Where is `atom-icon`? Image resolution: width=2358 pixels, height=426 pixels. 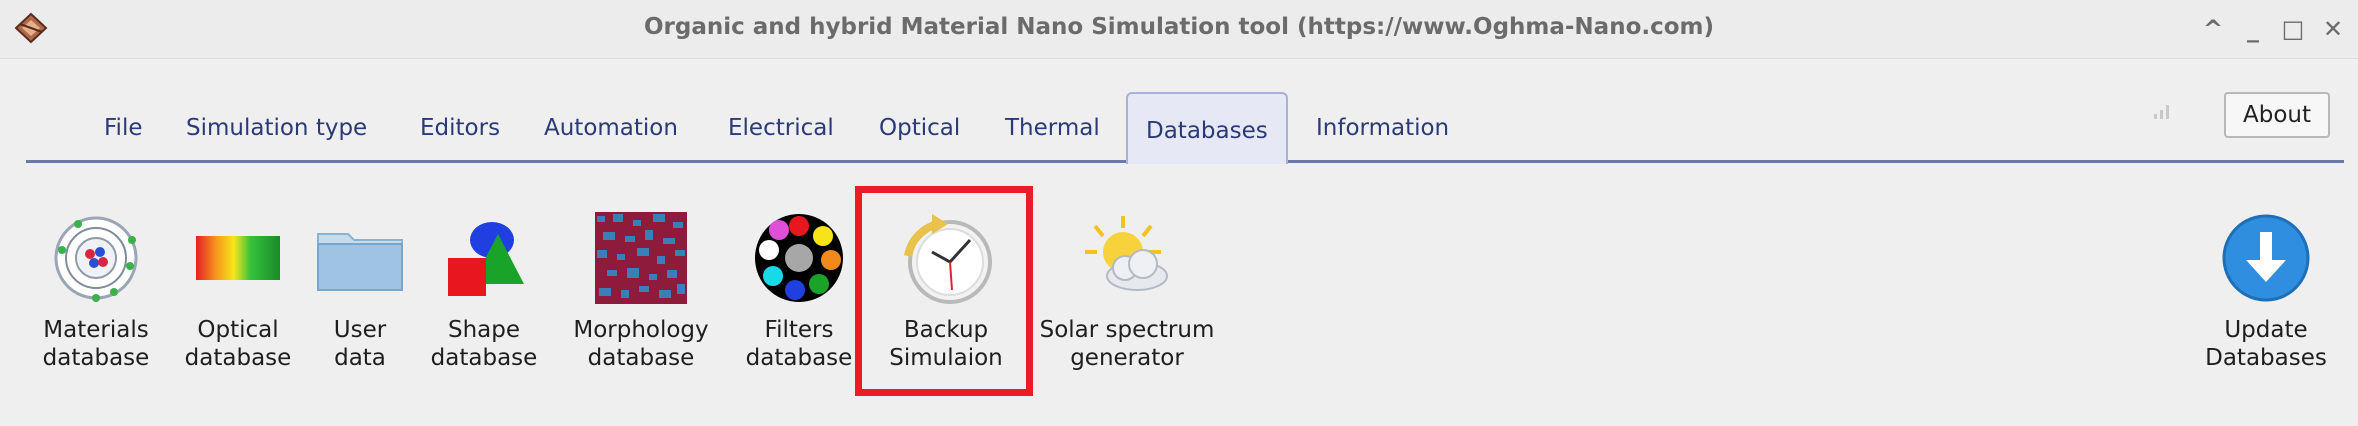
atom-icon is located at coordinates (96, 259).